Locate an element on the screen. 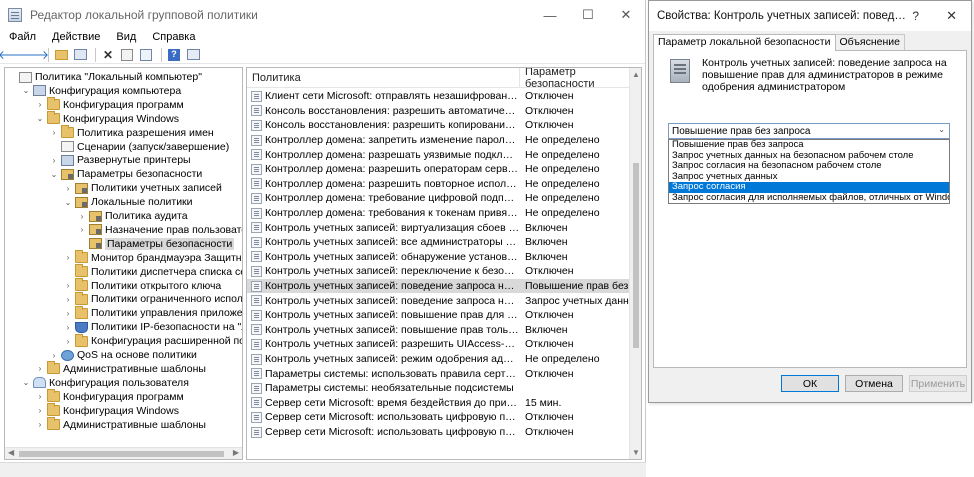 The height and width of the screenshot is (477, 974). dropdown-option: Повышение прав без запроса is located at coordinates (809, 145).